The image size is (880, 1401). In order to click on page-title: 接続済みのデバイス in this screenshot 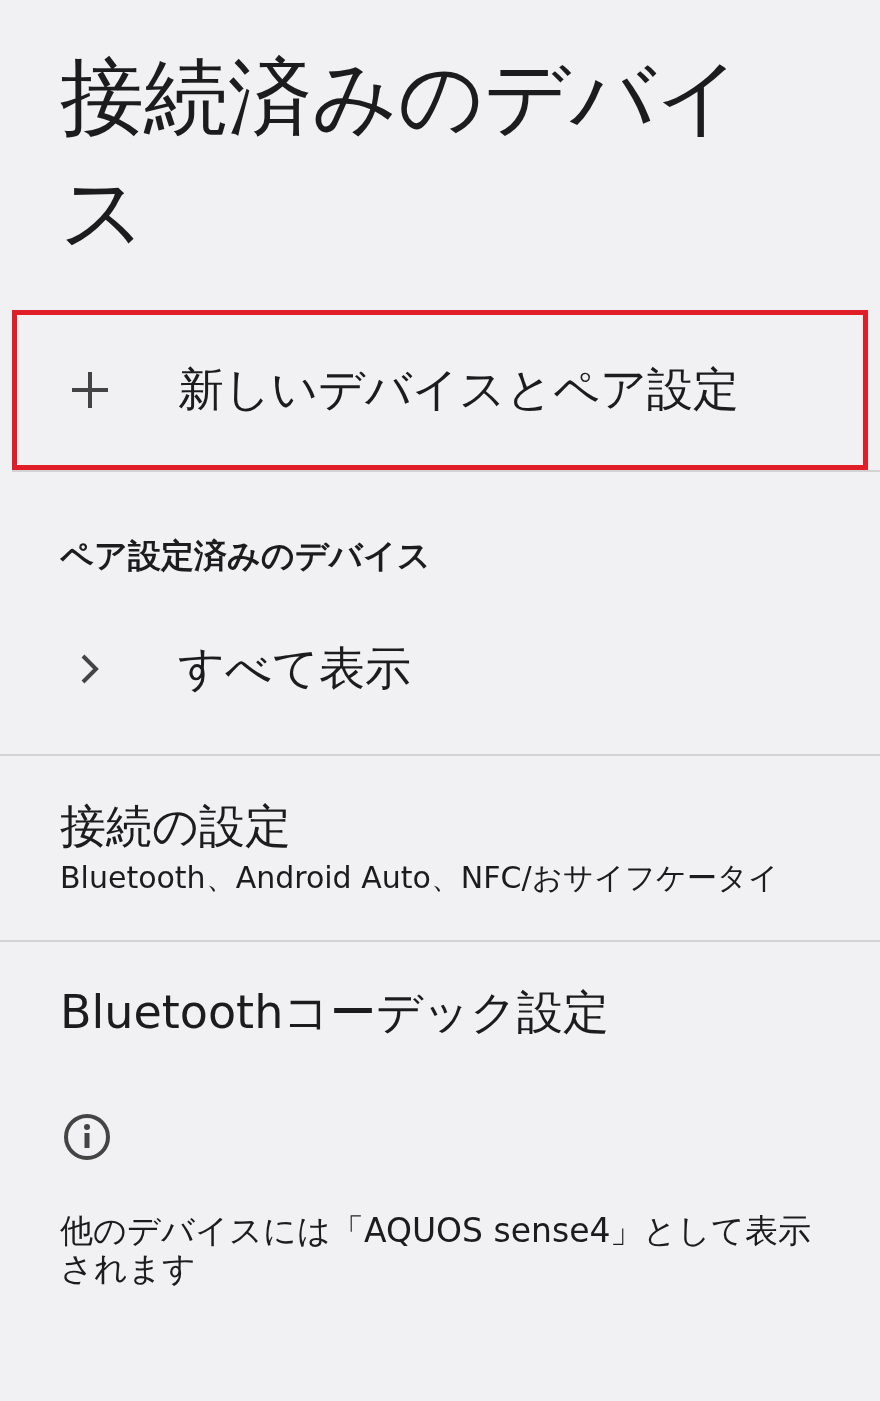, I will do `click(401, 155)`.